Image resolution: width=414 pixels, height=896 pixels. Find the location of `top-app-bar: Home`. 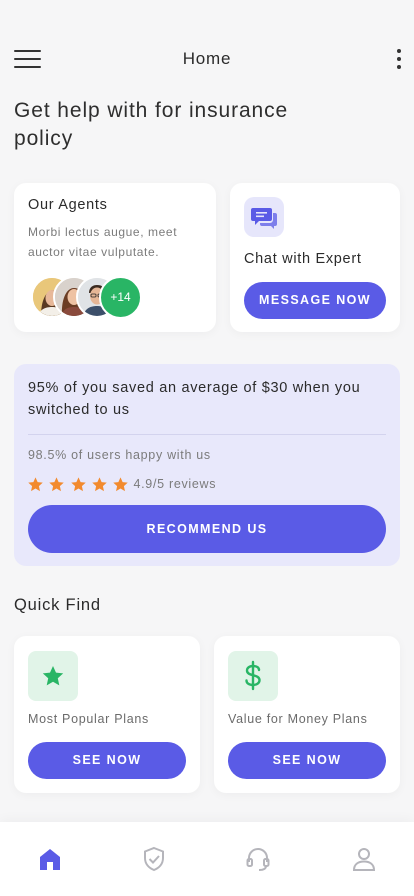

top-app-bar: Home is located at coordinates (207, 58).